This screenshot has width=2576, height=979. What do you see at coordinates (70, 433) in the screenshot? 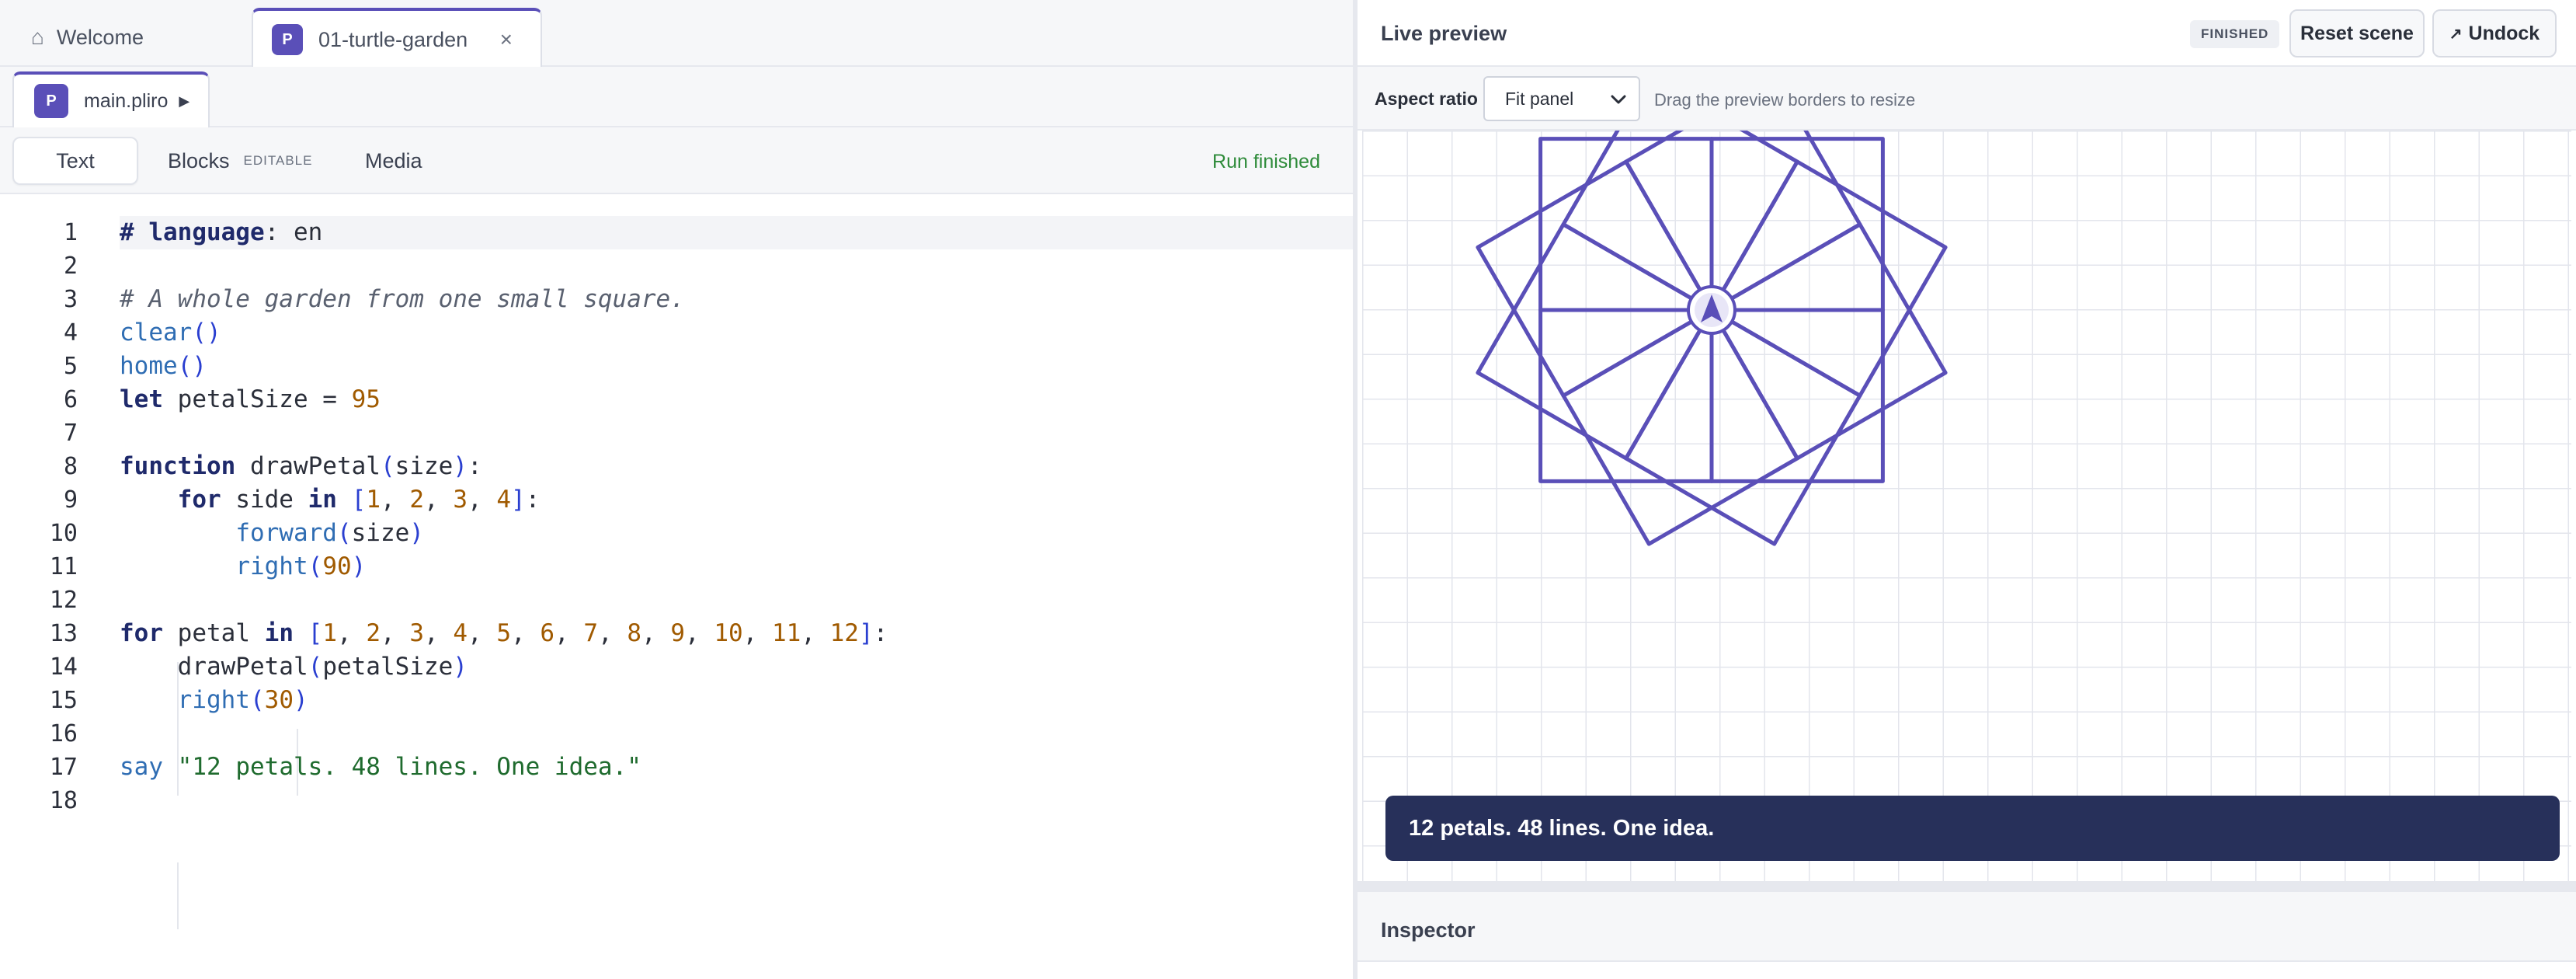
I see `line-number: 7` at bounding box center [70, 433].